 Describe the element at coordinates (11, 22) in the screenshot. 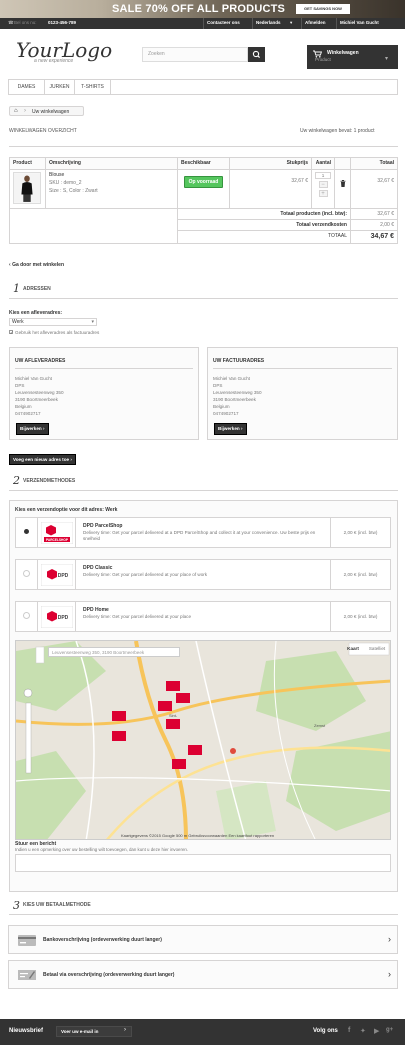

I see `phone-icon: ☎` at that location.